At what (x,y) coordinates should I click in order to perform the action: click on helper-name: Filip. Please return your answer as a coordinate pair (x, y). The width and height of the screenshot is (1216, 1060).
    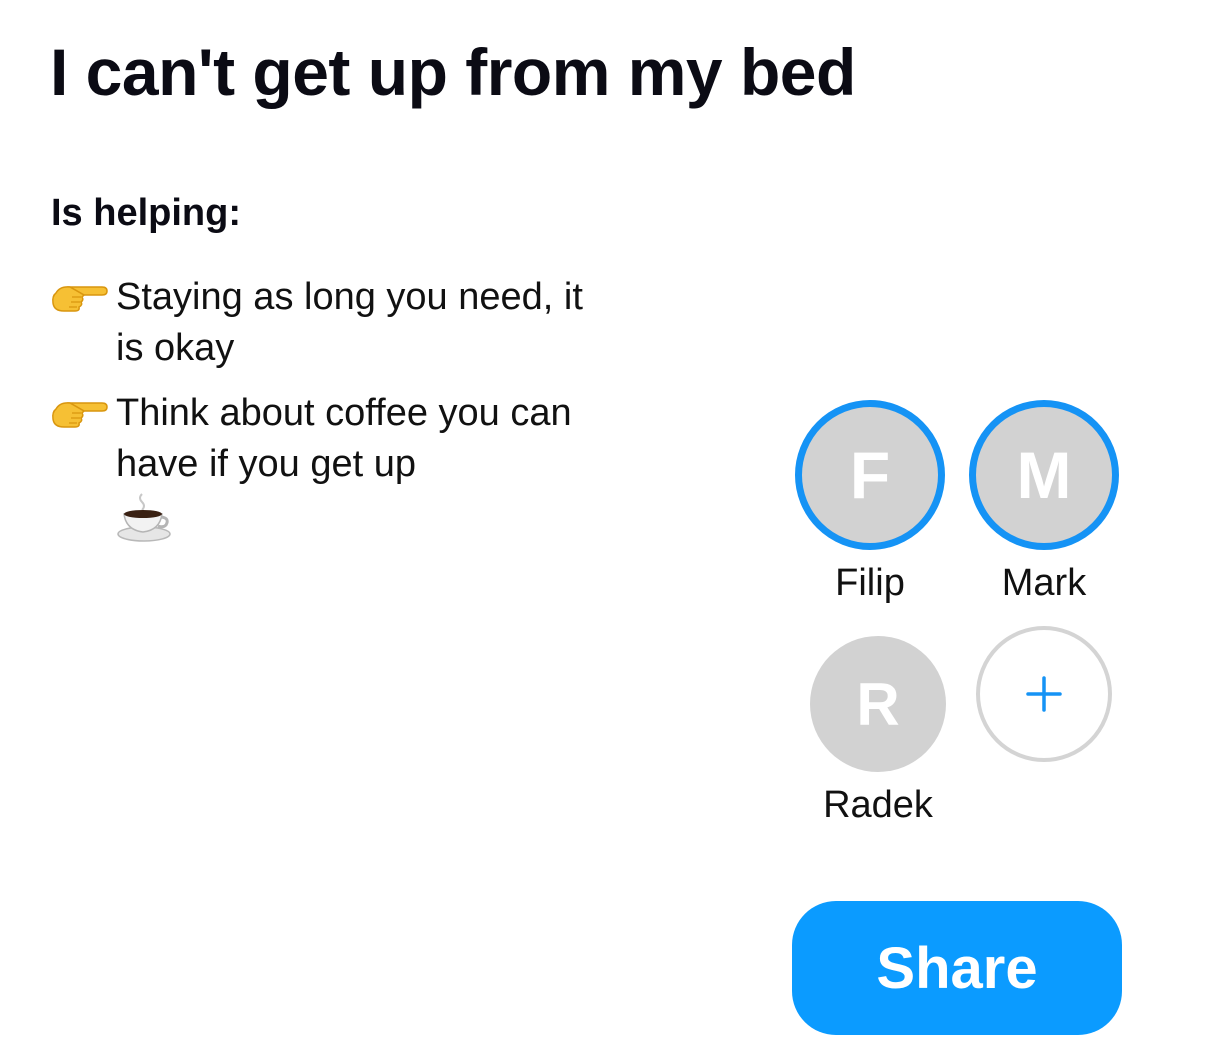
    Looking at the image, I should click on (870, 583).